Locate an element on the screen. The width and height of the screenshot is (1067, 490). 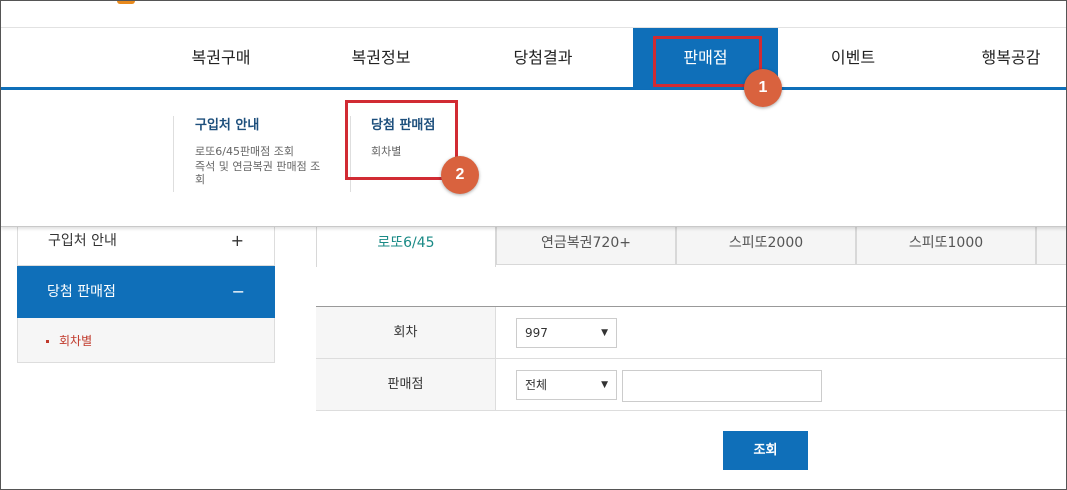
round-select: 997 ▼ is located at coordinates (566, 333).